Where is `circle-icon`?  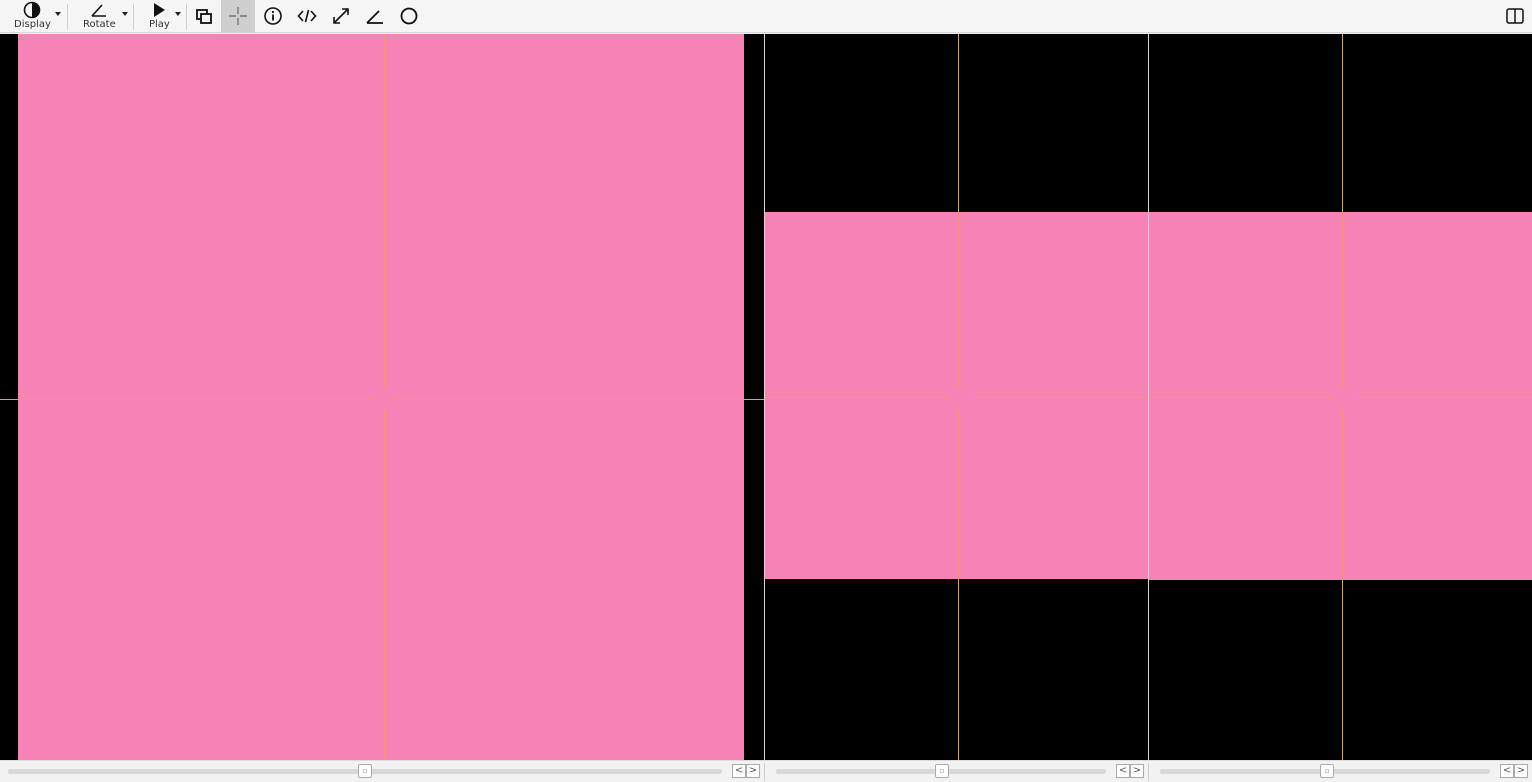 circle-icon is located at coordinates (409, 16).